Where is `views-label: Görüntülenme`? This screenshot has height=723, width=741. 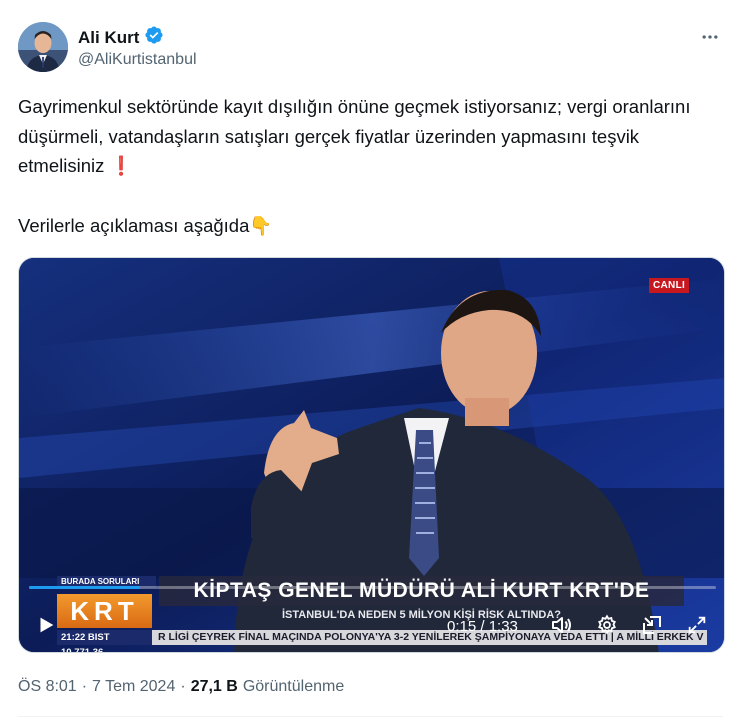 views-label: Görüntülenme is located at coordinates (293, 686).